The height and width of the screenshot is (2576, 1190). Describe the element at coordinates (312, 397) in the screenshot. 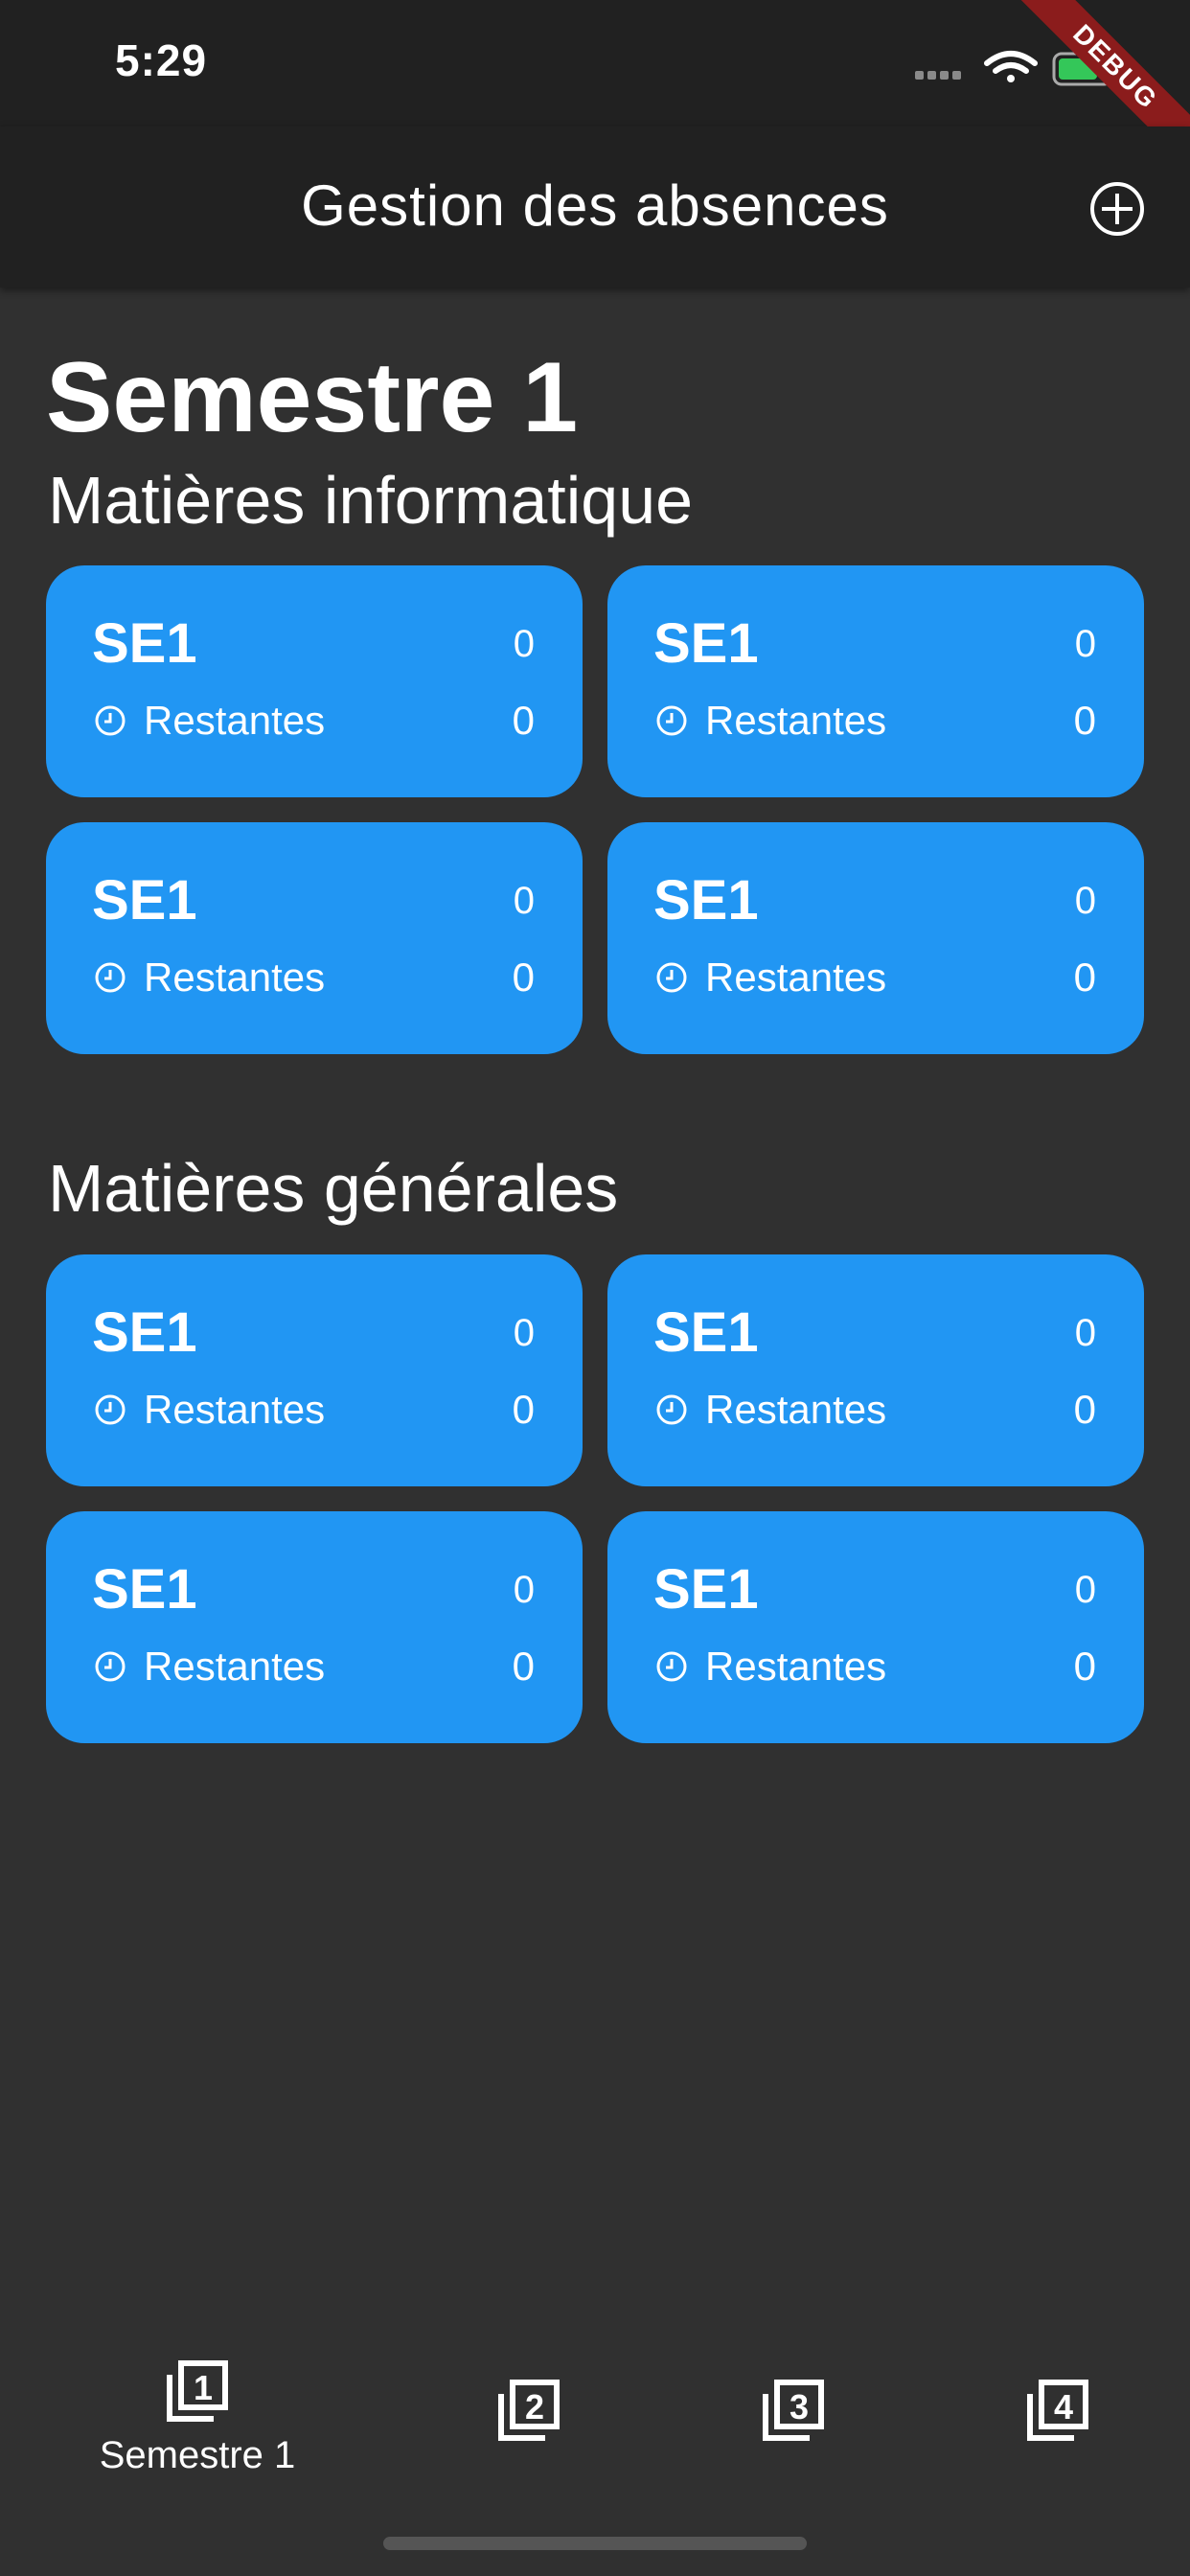

I see `semester-title: Semestre 1` at that location.